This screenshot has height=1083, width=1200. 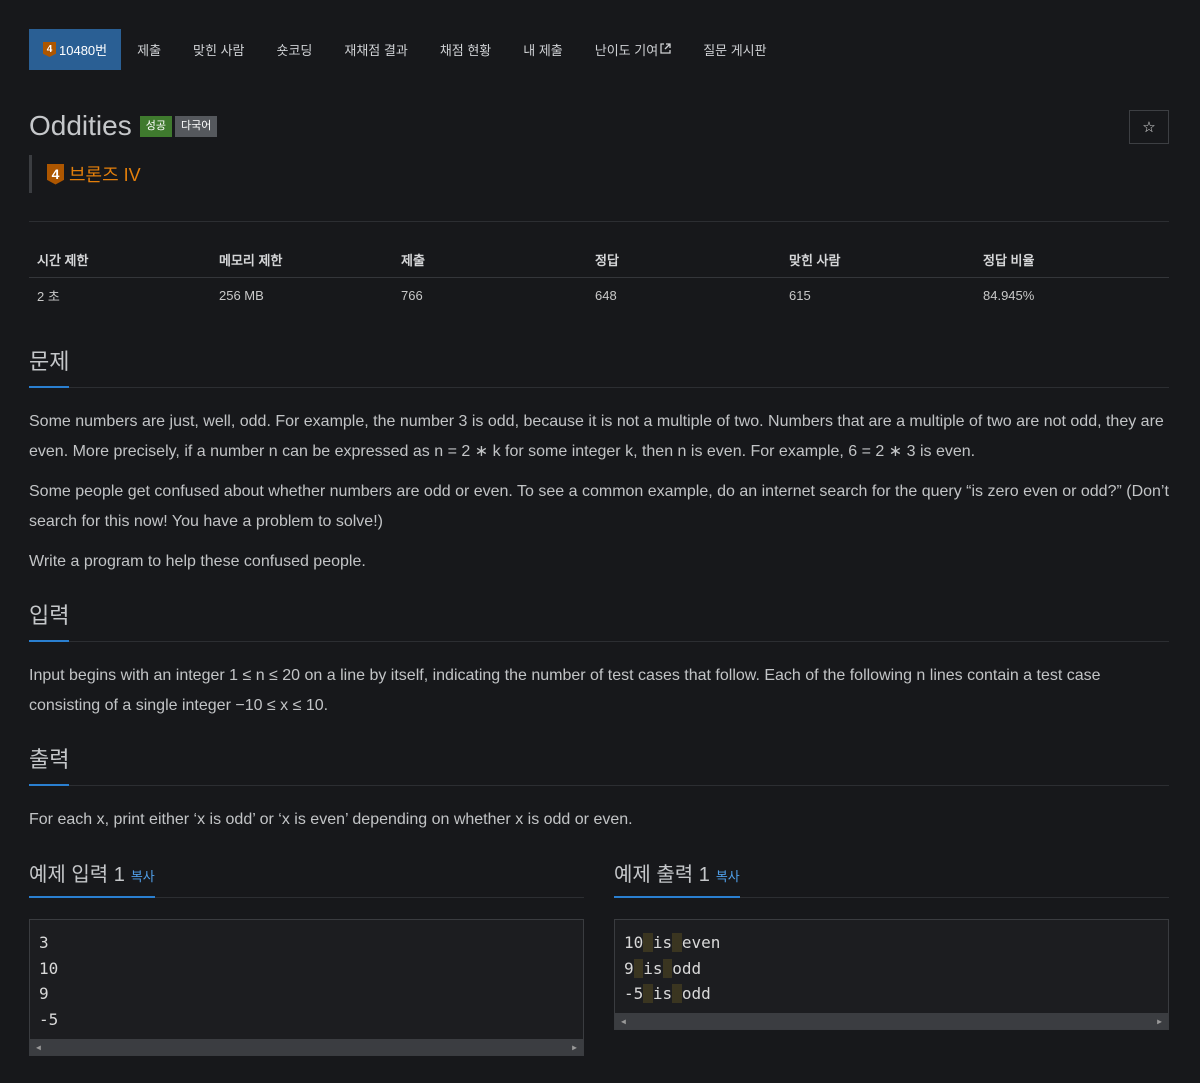 I want to click on tab-short-coding: 숏코딩, so click(x=295, y=49).